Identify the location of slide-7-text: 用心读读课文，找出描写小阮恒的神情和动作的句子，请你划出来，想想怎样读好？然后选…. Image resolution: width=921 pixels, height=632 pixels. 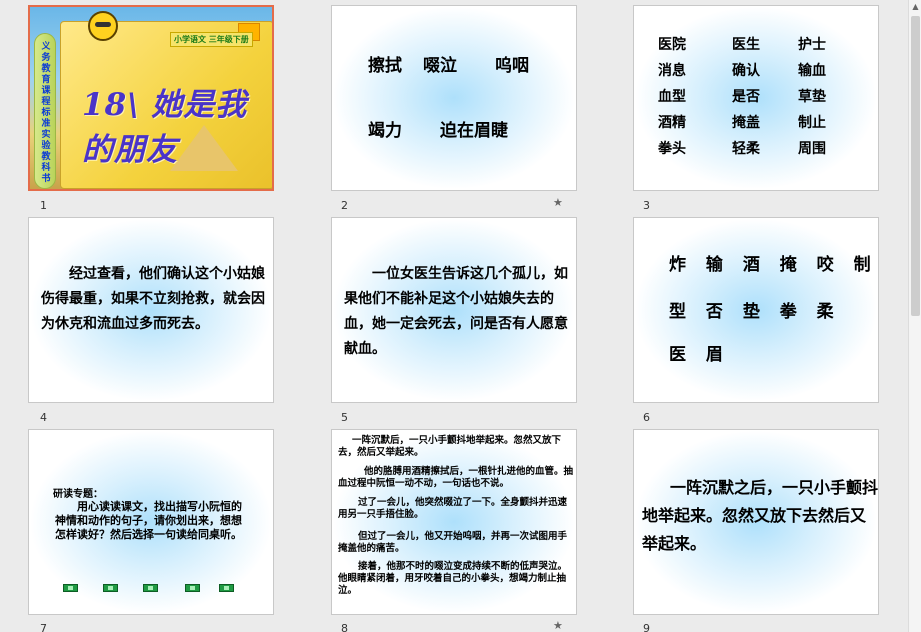
(148, 520).